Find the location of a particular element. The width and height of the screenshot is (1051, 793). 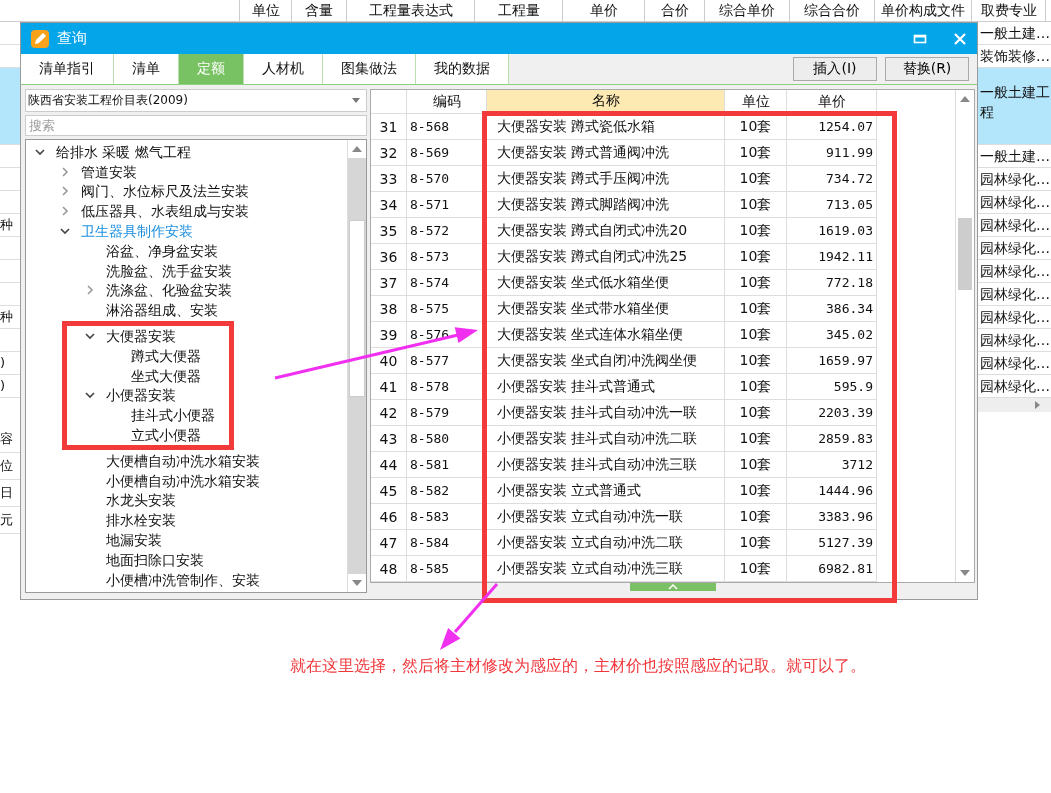

close-icon is located at coordinates (960, 38).